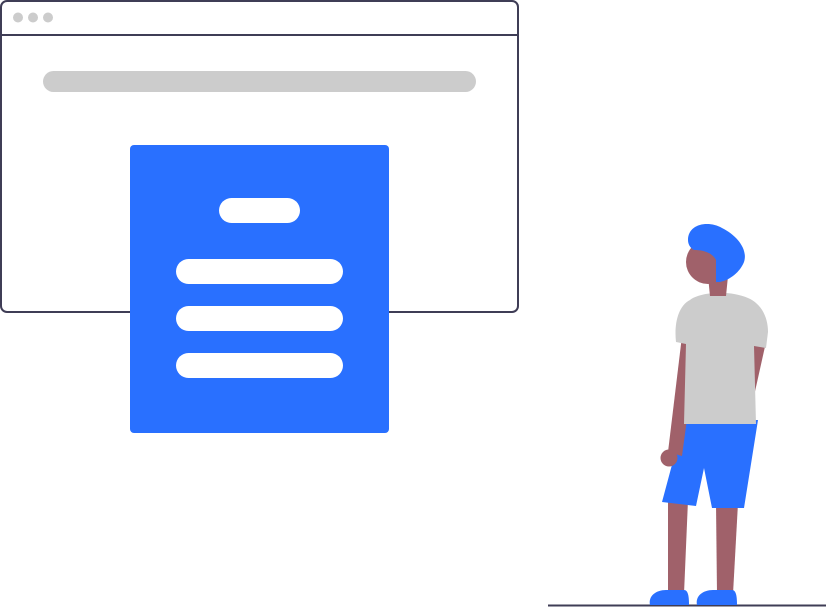 Image resolution: width=838 pixels, height=607 pixels. I want to click on document-title-placeholder, so click(259, 210).